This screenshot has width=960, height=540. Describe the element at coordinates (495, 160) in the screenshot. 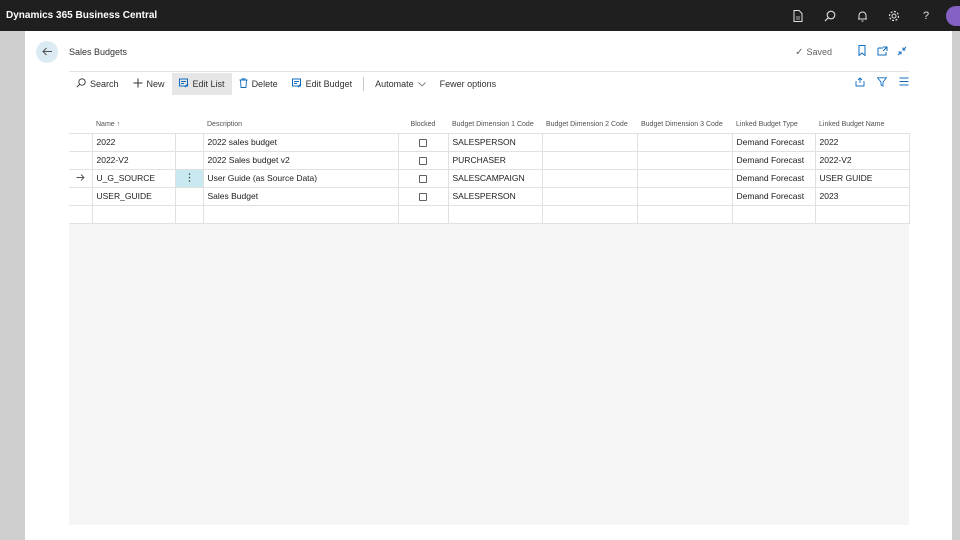

I see `cell-dim1: PURCHASER` at that location.